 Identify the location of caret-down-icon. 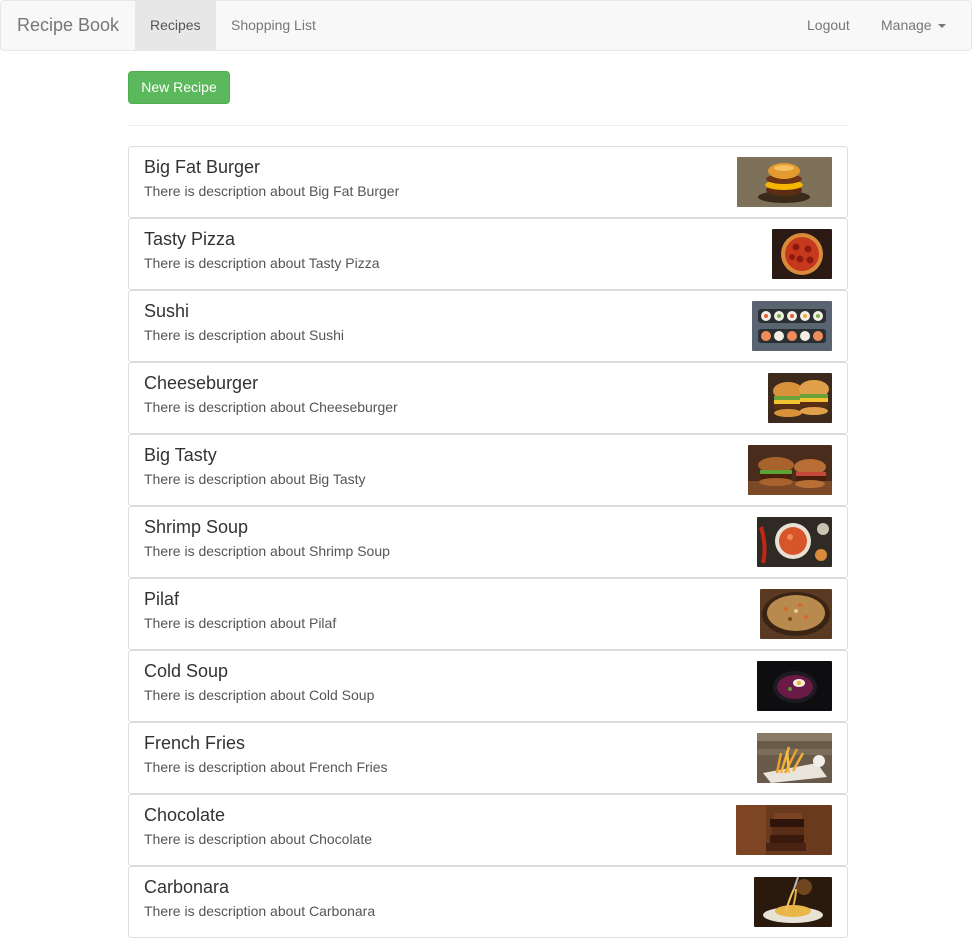
(941, 26).